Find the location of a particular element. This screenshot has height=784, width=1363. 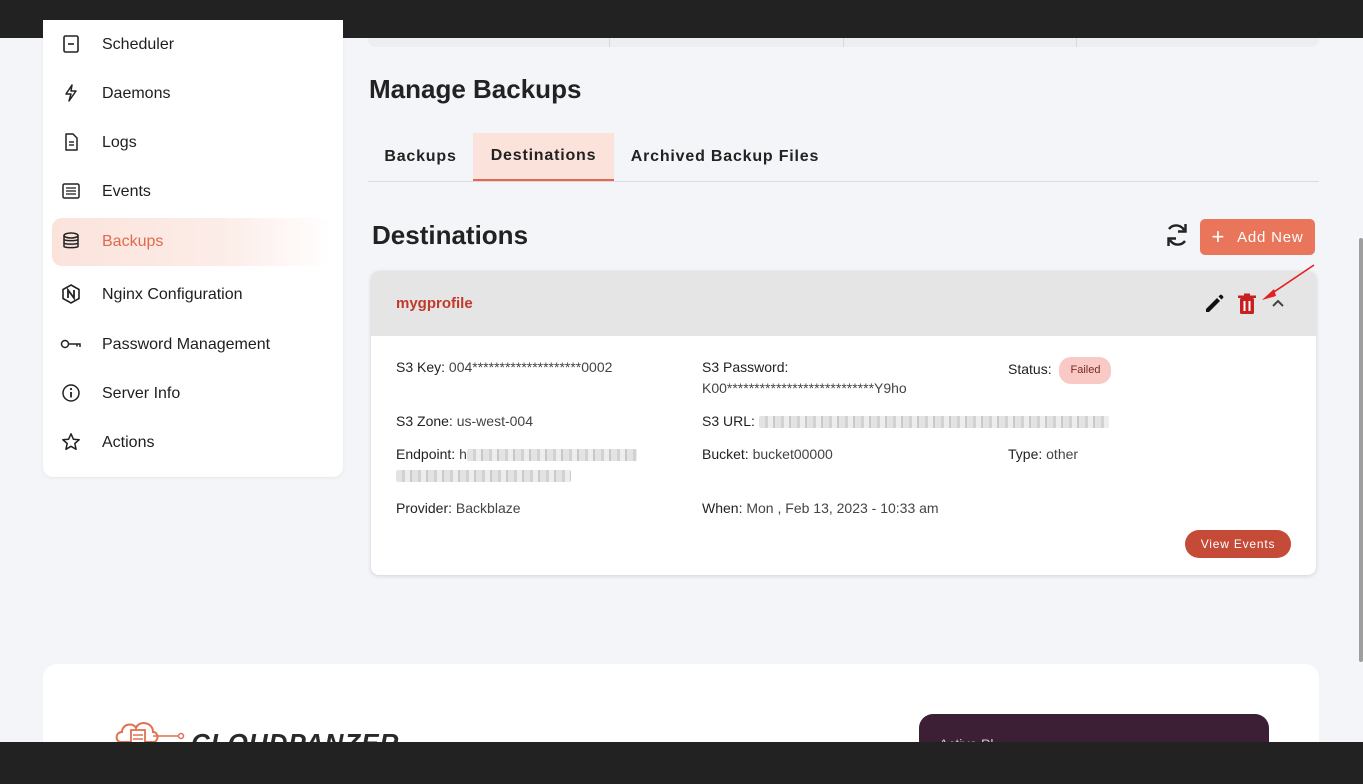

s3-zone-field: S3 Zone: us-west-004 is located at coordinates (464, 421).